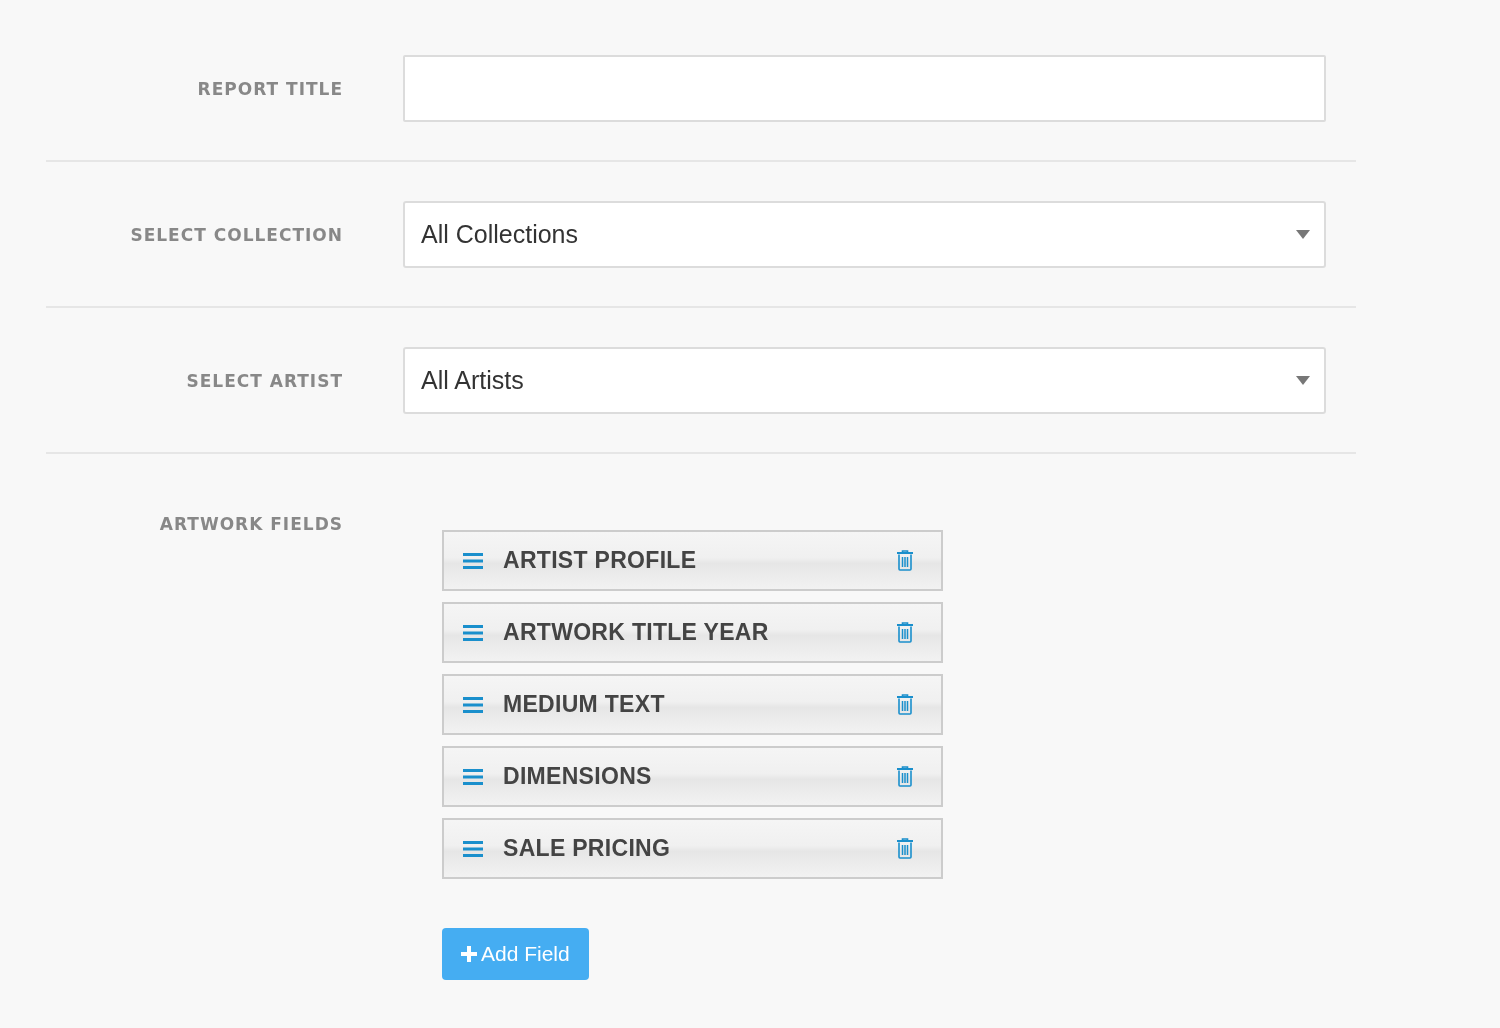 Image resolution: width=1500 pixels, height=1028 pixels. I want to click on field-name: ARTWORK TITLE YEAR, so click(636, 632).